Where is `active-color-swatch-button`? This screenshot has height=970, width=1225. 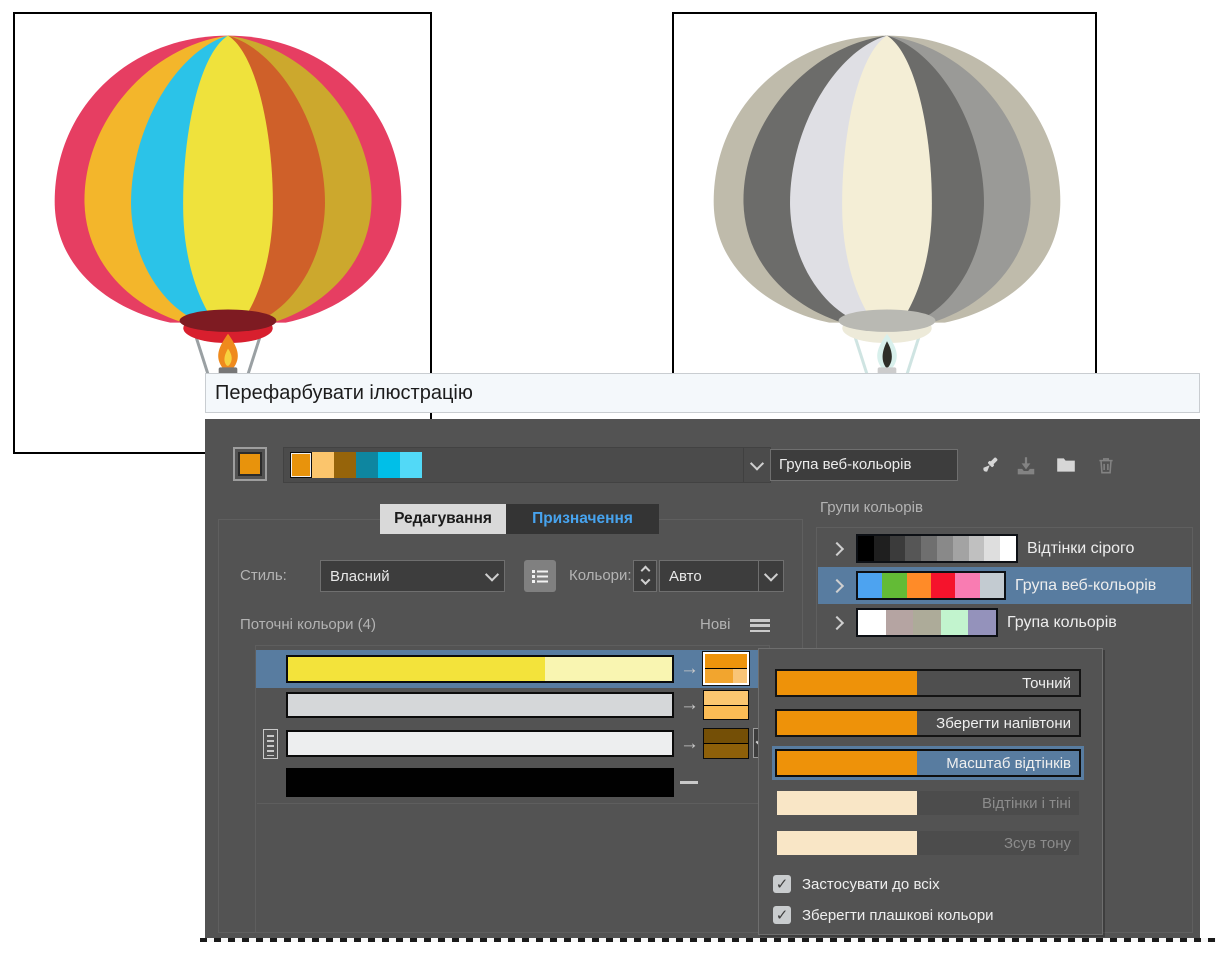
active-color-swatch-button is located at coordinates (250, 464).